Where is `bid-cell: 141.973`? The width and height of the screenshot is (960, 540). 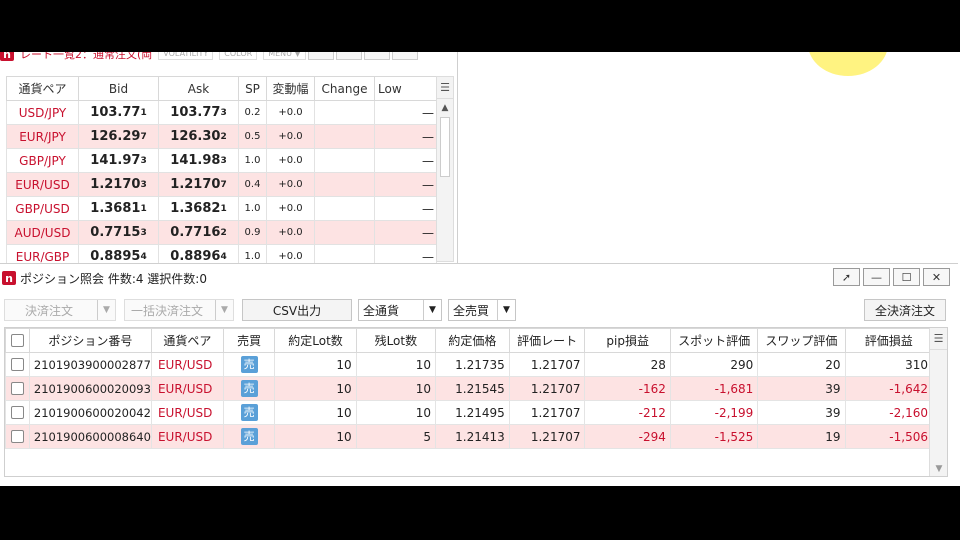 bid-cell: 141.973 is located at coordinates (118, 160).